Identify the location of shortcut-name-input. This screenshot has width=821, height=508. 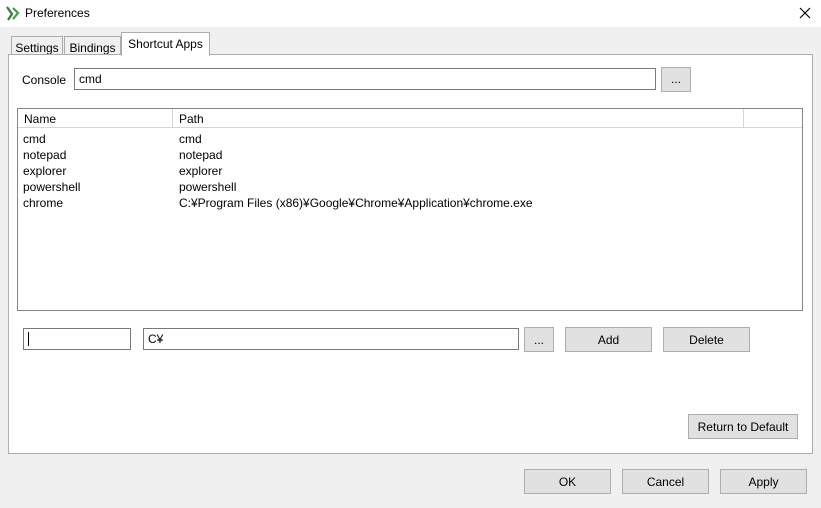
(77, 339).